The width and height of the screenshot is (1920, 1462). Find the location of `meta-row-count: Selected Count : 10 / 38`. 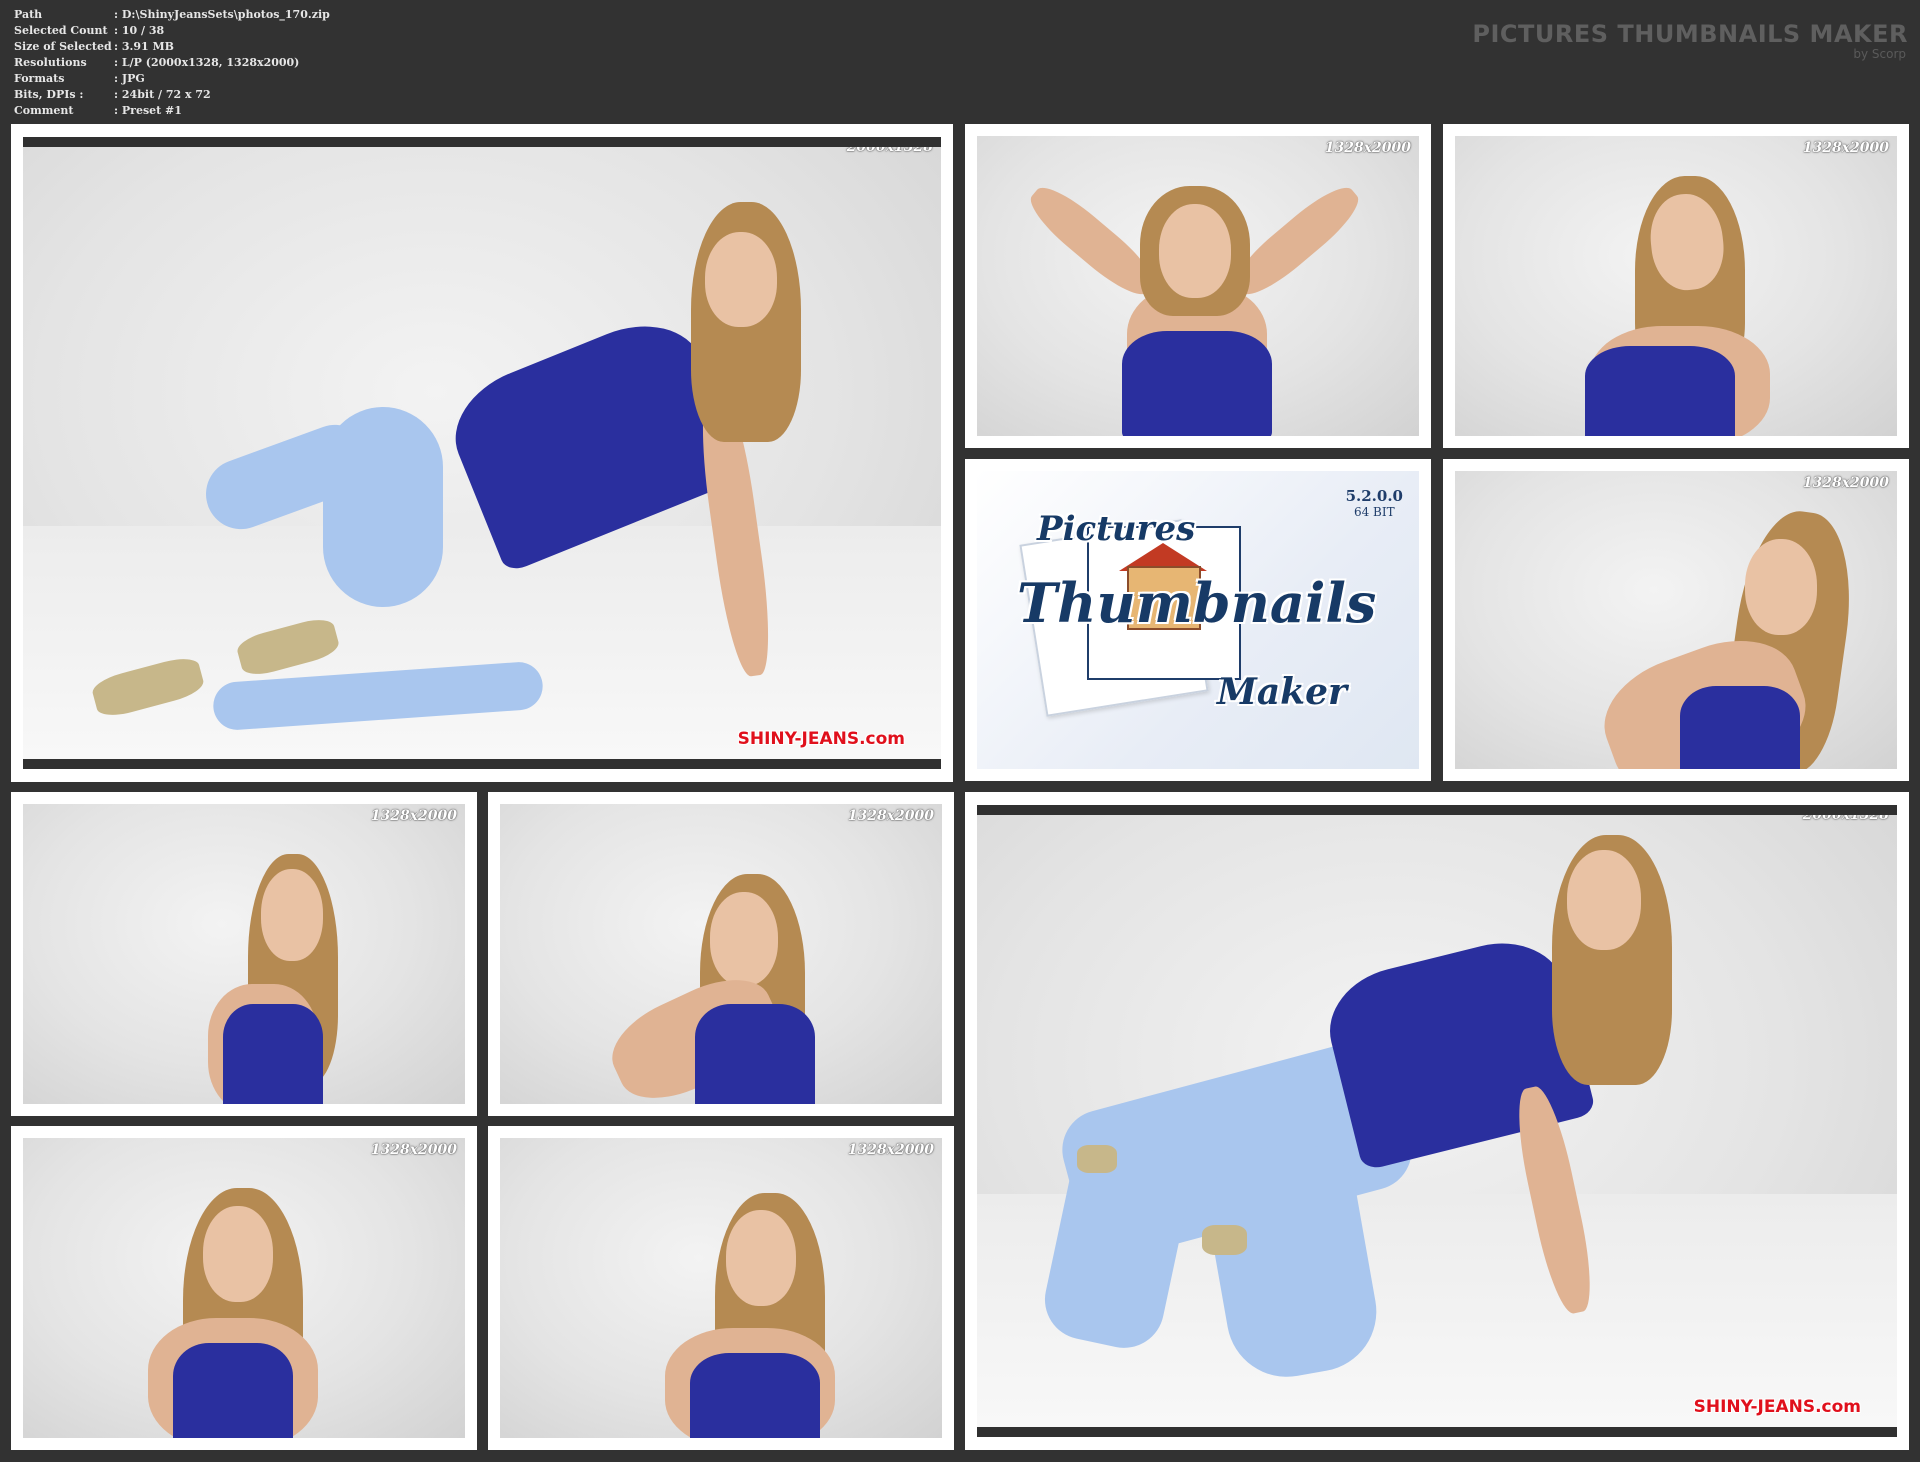

meta-row-count: Selected Count : 10 / 38 is located at coordinates (172, 31).